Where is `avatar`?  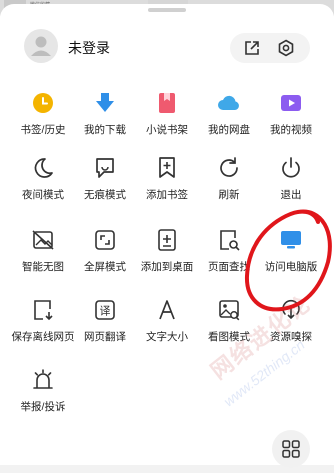
avatar is located at coordinates (41, 46).